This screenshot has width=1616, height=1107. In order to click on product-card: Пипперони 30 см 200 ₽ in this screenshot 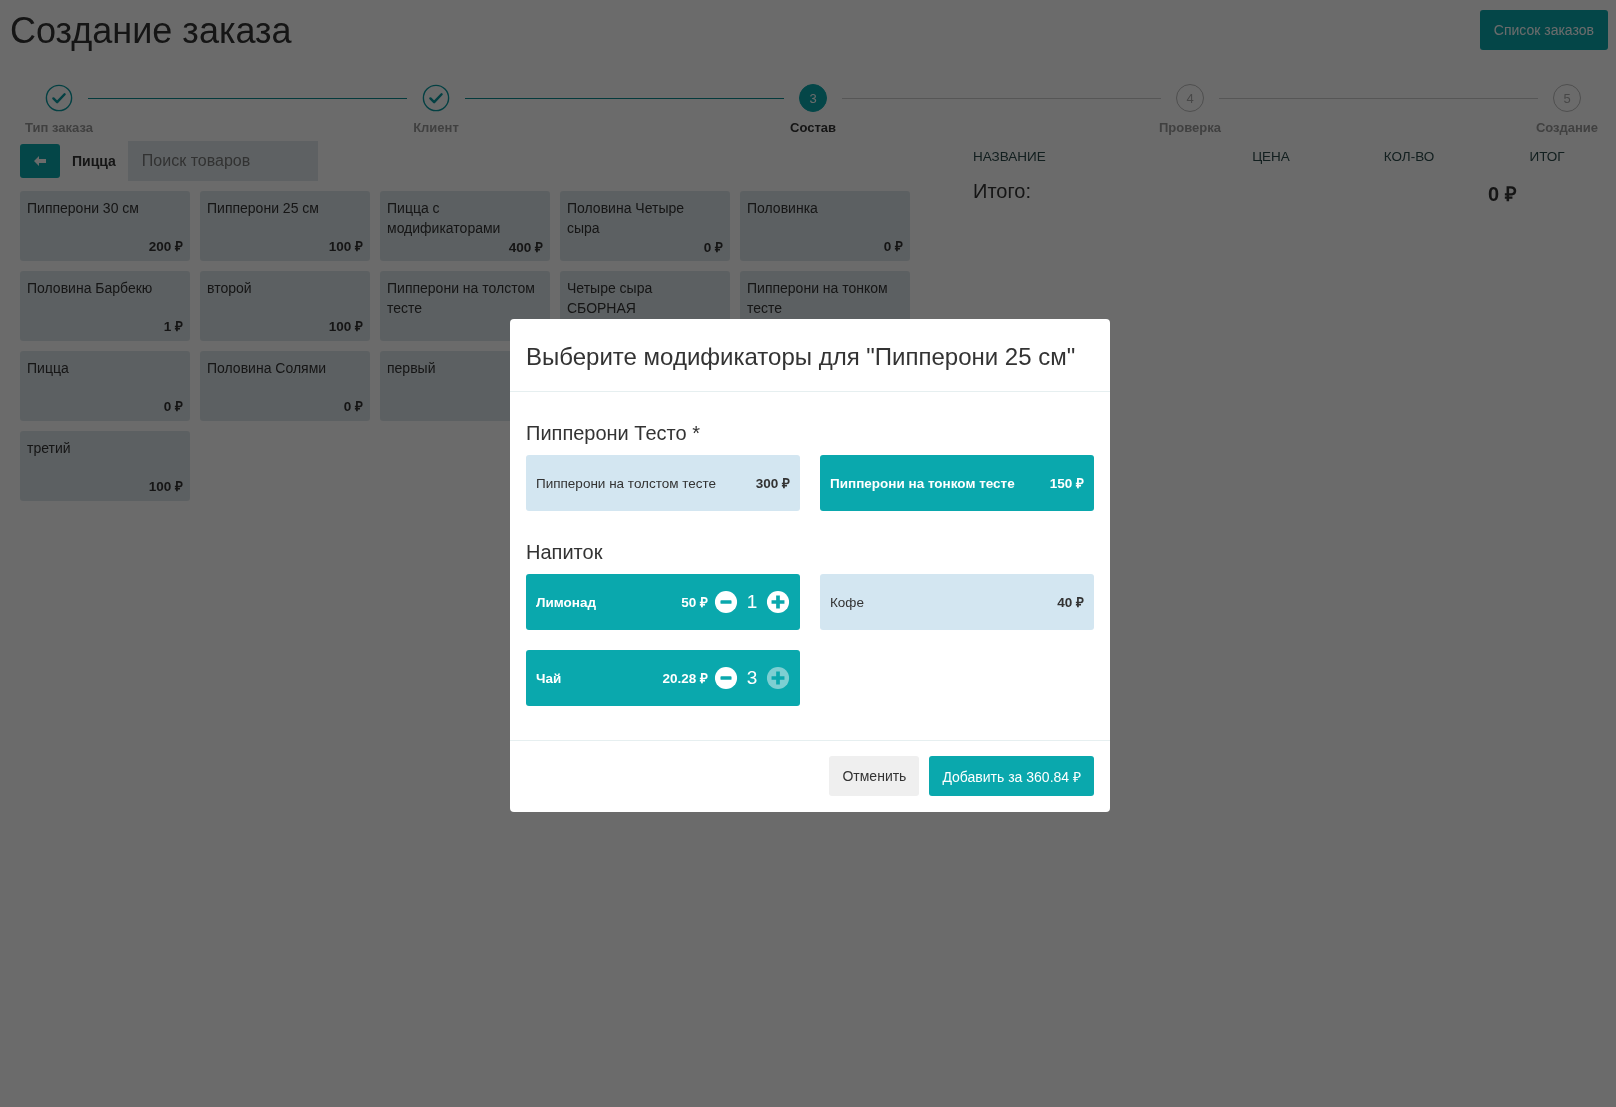, I will do `click(105, 226)`.